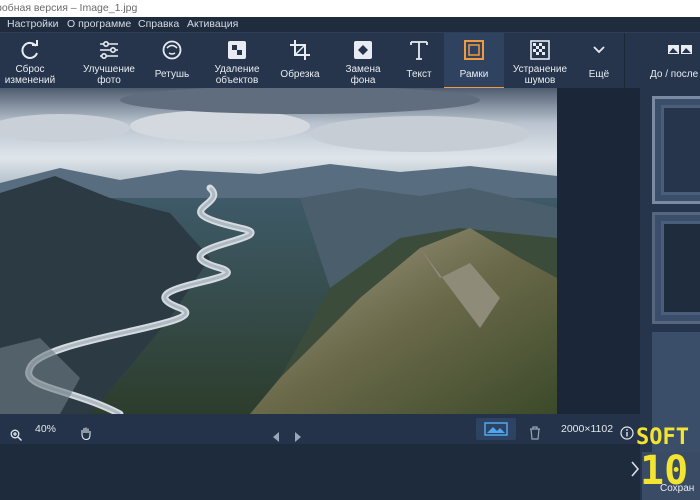 The height and width of the screenshot is (500, 700). I want to click on denoise-icon, so click(540, 50).